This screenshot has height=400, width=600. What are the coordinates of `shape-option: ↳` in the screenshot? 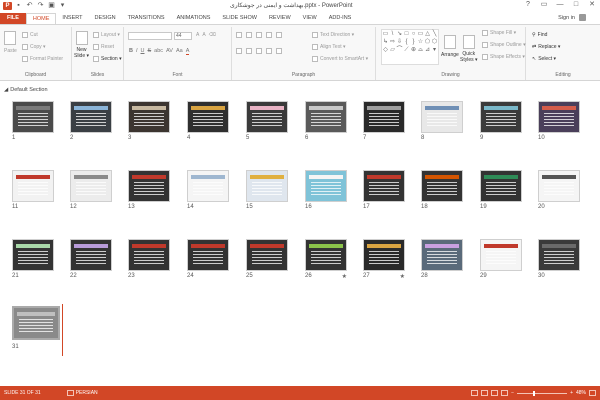 It's located at (385, 42).